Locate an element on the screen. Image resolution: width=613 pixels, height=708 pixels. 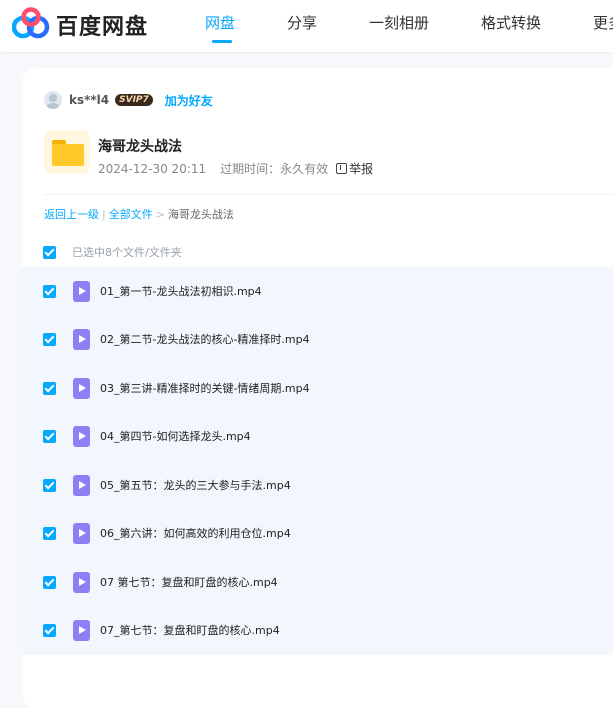
file-name: 05_第五节：龙头的三大参与手法.mp4 is located at coordinates (195, 485).